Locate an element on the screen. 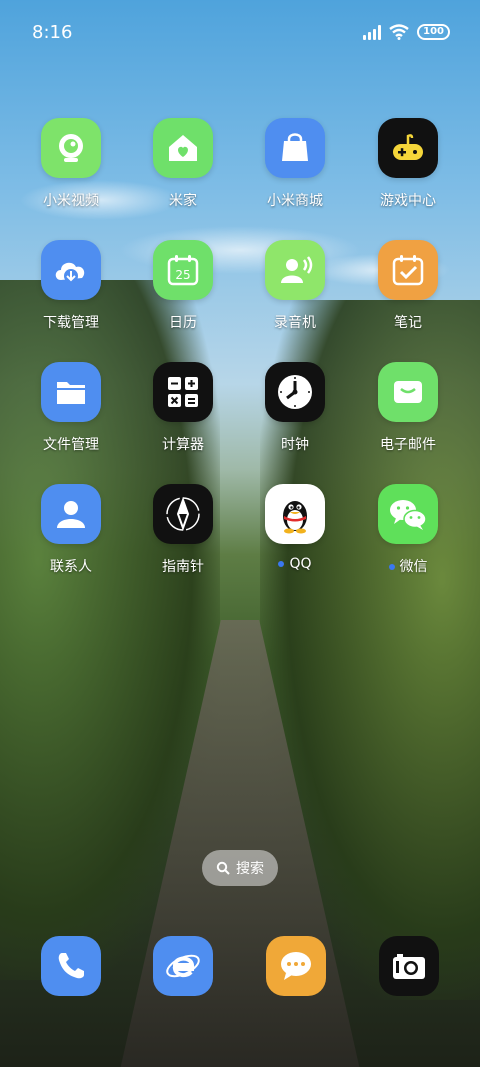 The width and height of the screenshot is (480, 1067). search-label: 搜索 is located at coordinates (250, 869).